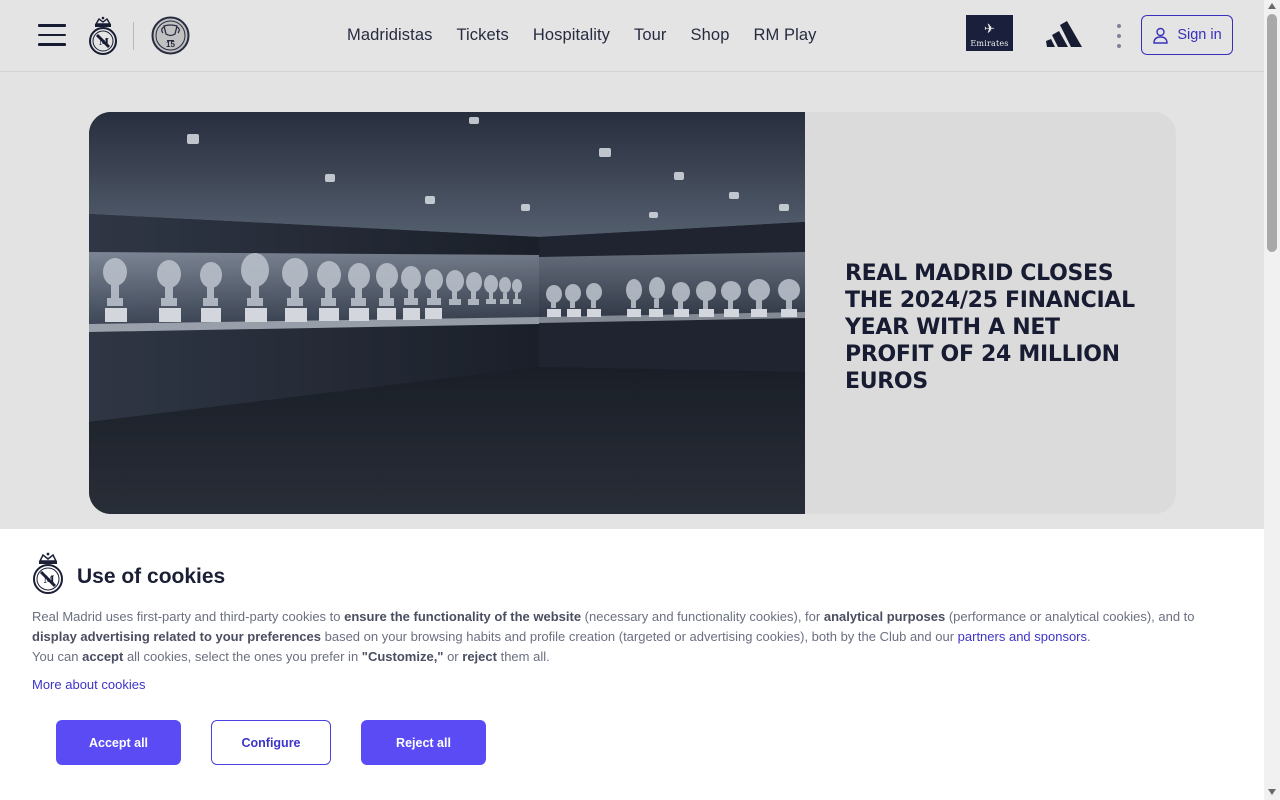 This screenshot has width=1280, height=800. What do you see at coordinates (389, 35) in the screenshot?
I see `nav-madridistas: Madridistas` at bounding box center [389, 35].